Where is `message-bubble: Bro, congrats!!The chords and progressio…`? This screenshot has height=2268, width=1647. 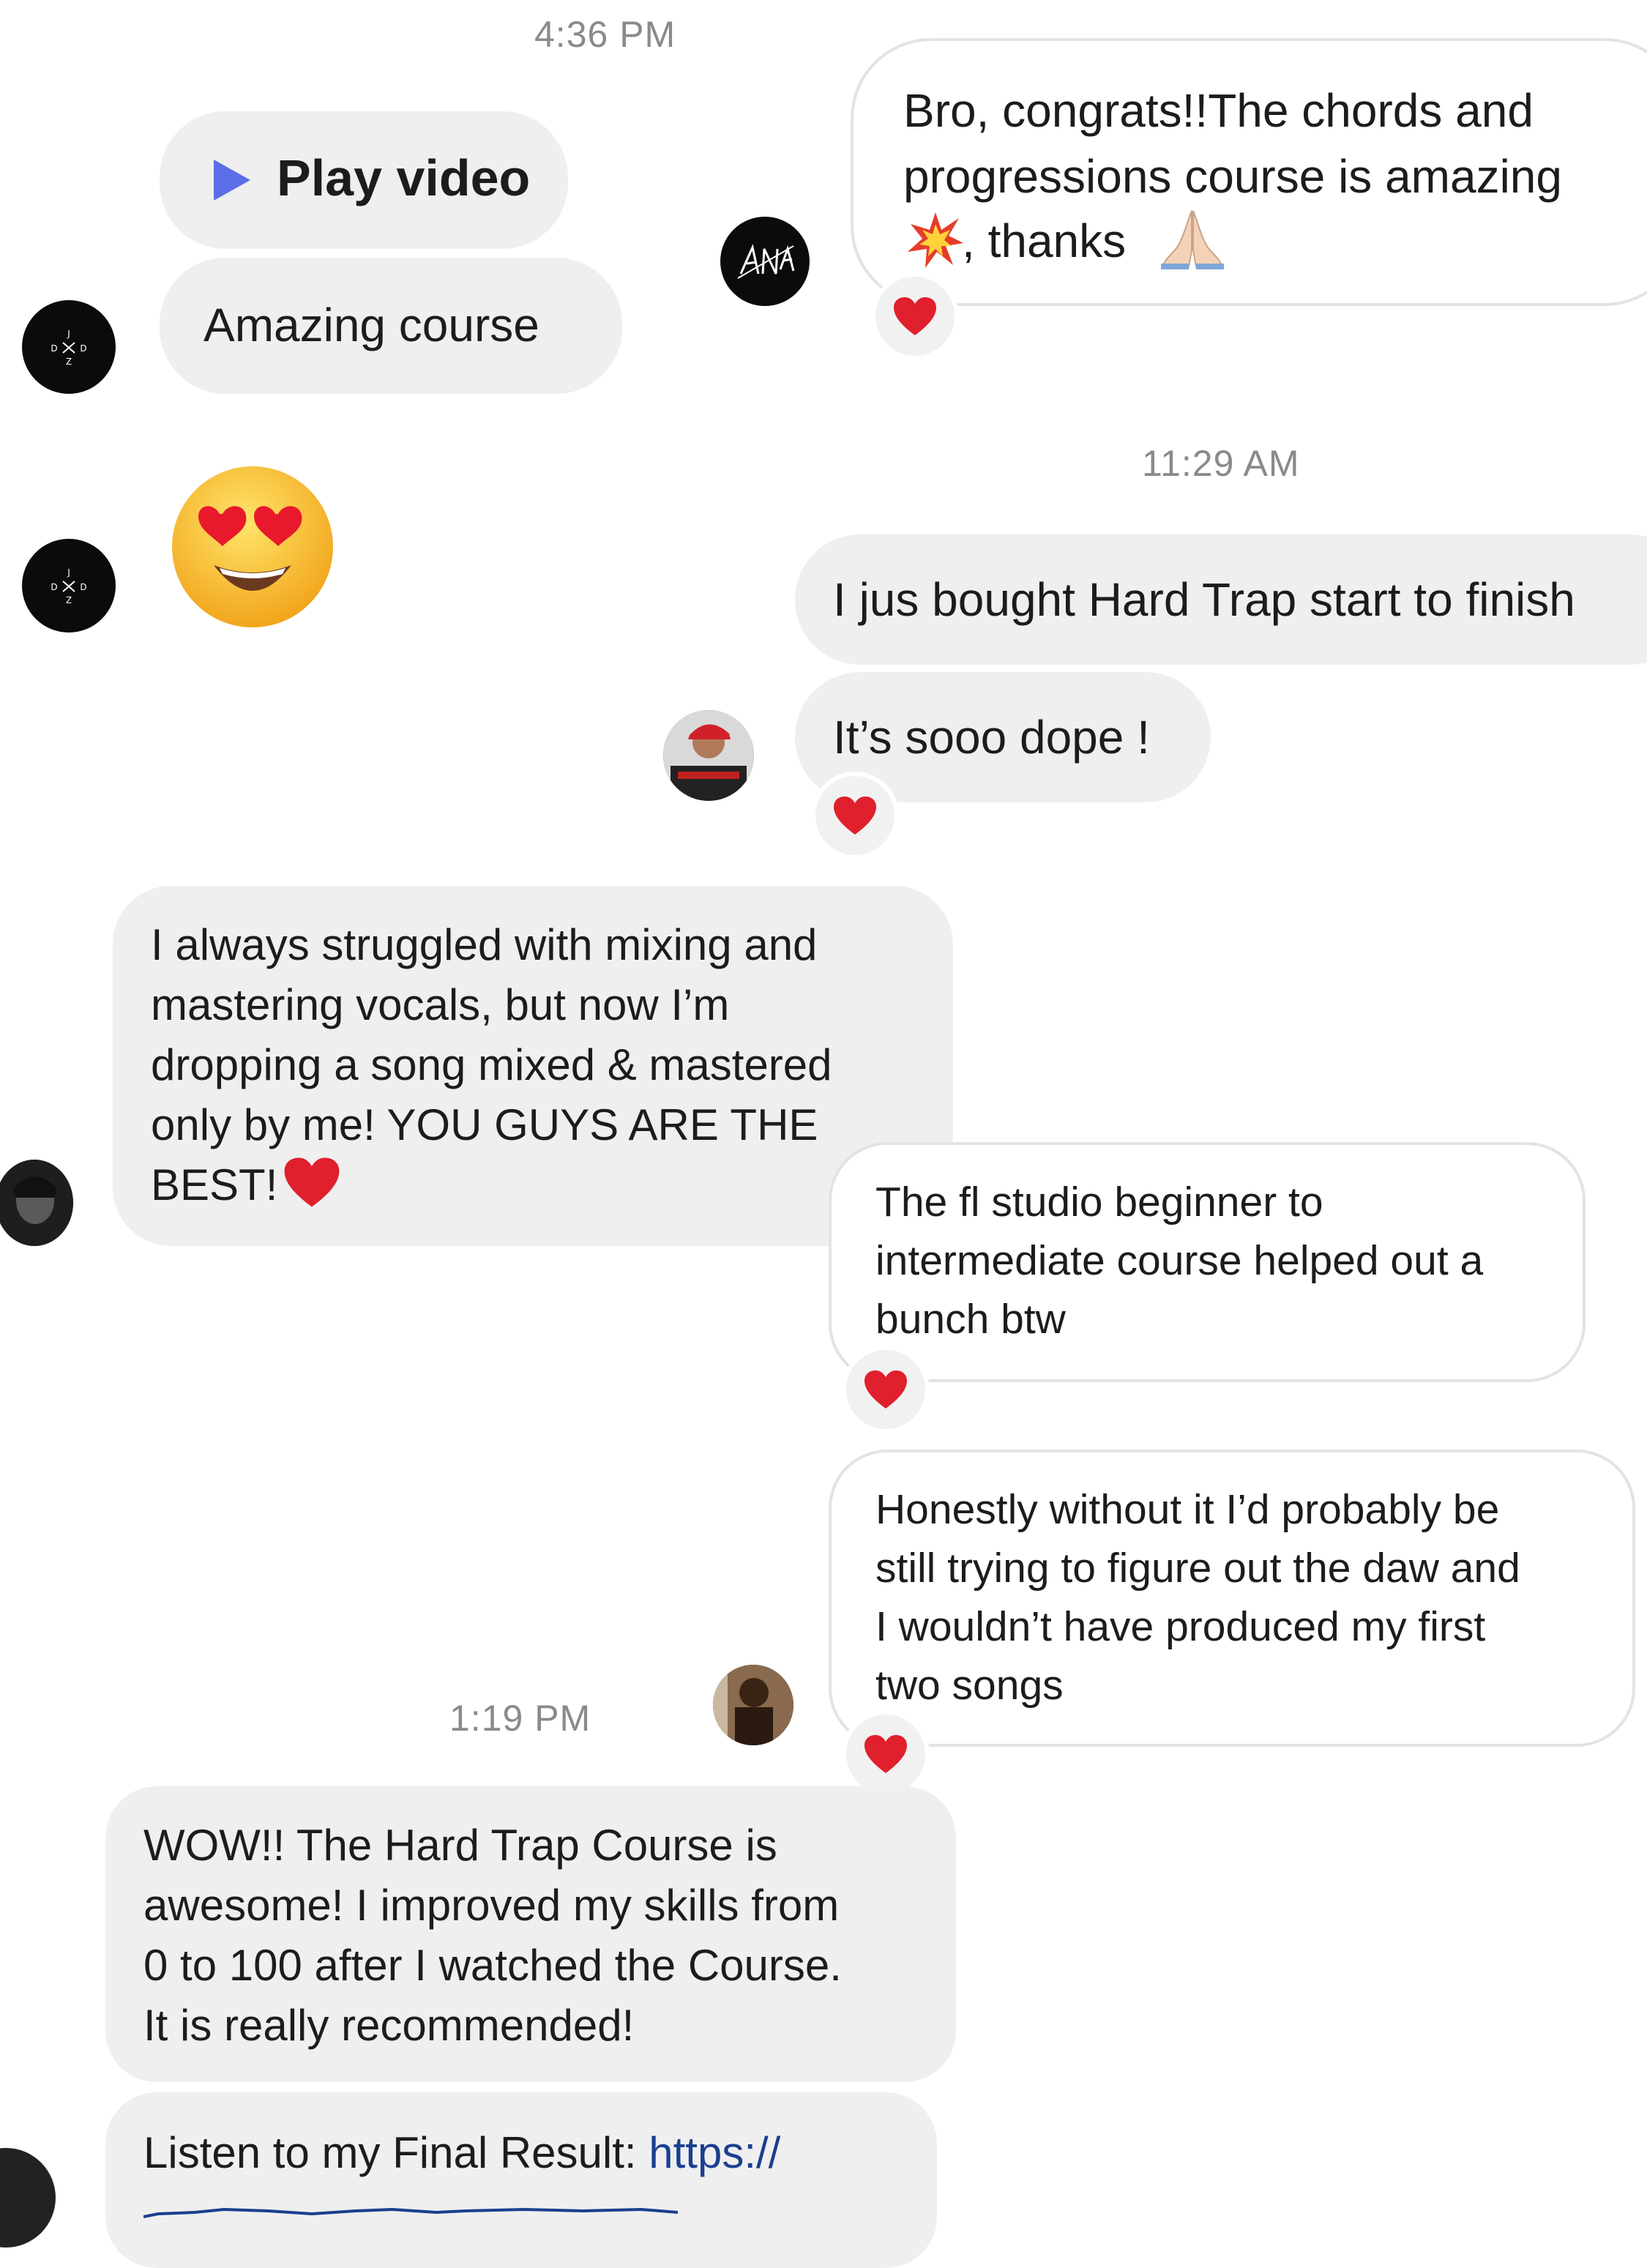 message-bubble: Bro, congrats!!The chords and progressio… is located at coordinates (1249, 172).